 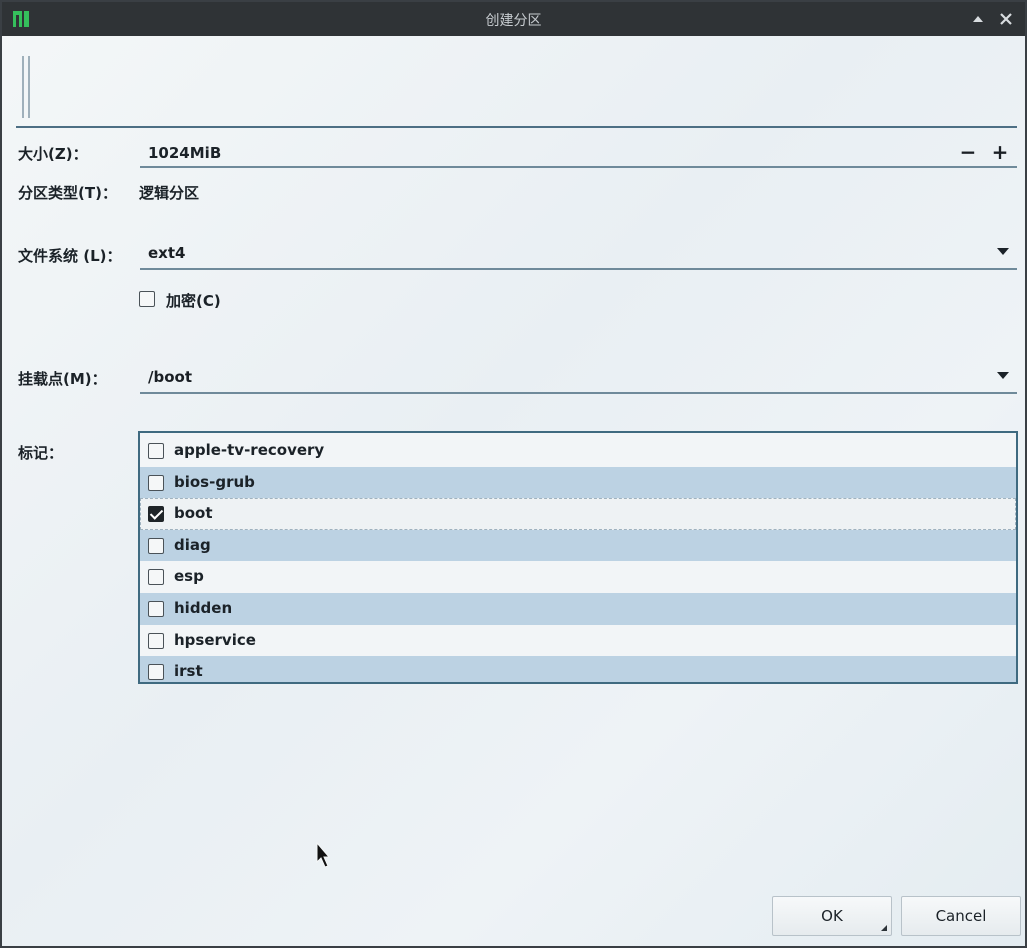 I want to click on flag-label: hpservice, so click(x=215, y=639).